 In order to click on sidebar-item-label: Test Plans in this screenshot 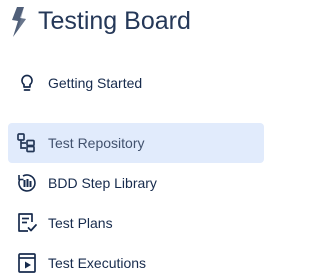, I will do `click(80, 223)`.